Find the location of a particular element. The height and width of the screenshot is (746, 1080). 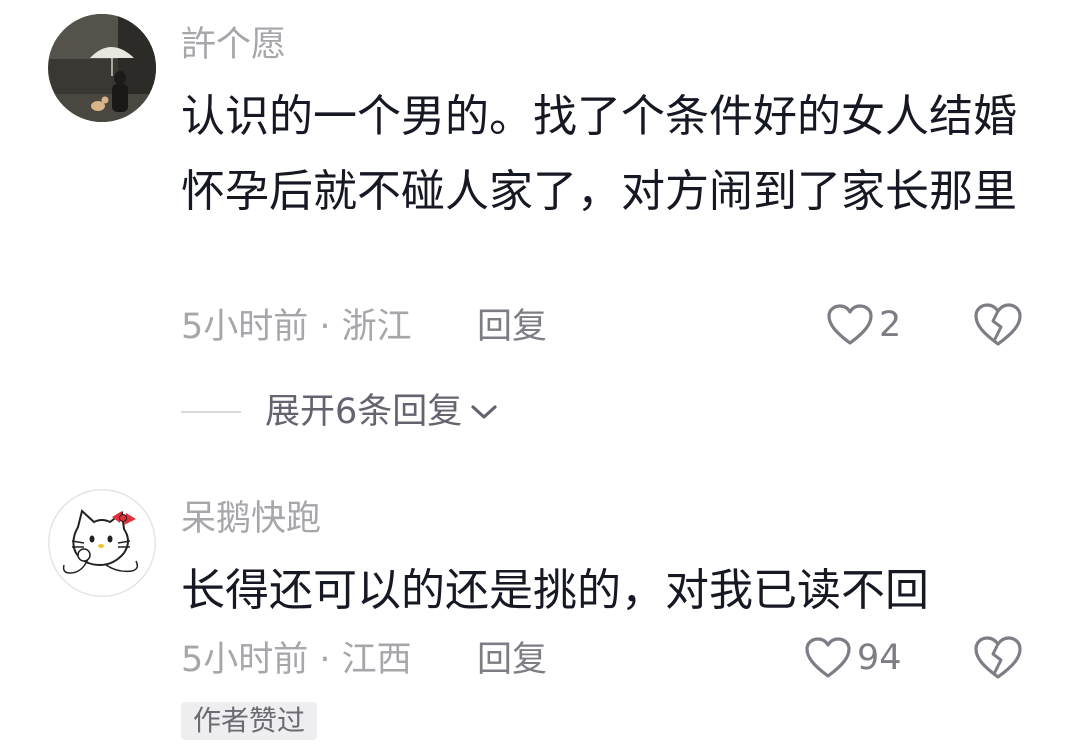

like-count: 94 is located at coordinates (879, 658).